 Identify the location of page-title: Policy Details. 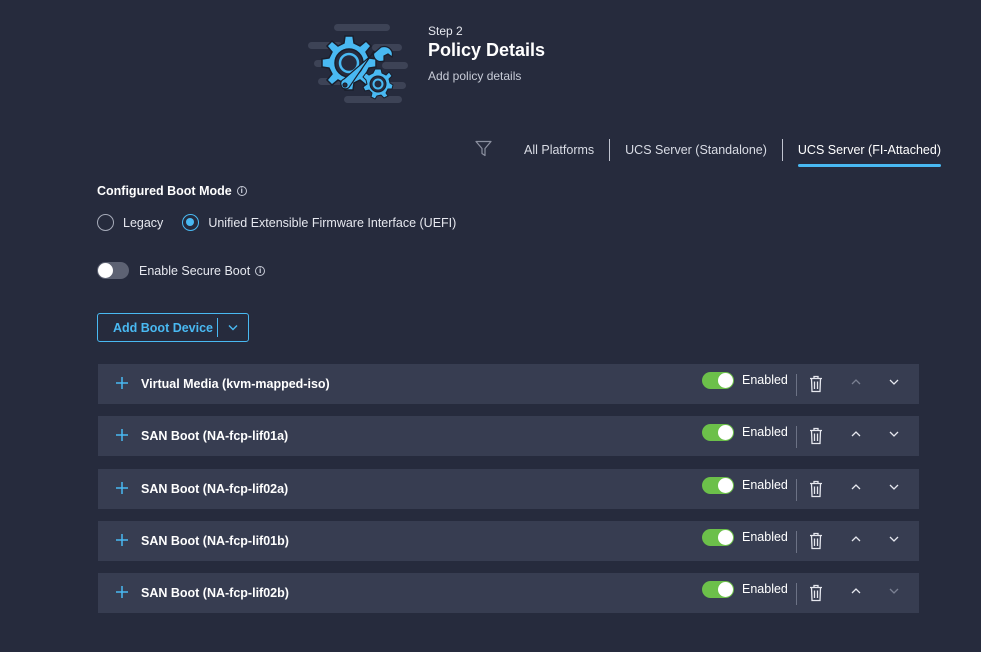
(487, 50).